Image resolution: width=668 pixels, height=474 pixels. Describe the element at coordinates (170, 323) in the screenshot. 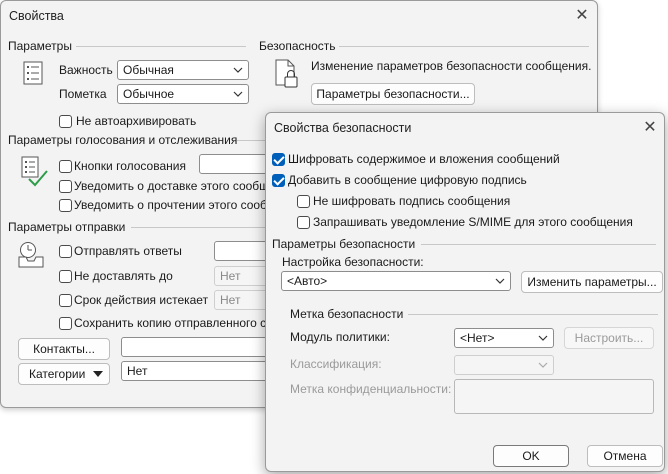

I see `save-copy-label: Сохранить копию отправленного с` at that location.